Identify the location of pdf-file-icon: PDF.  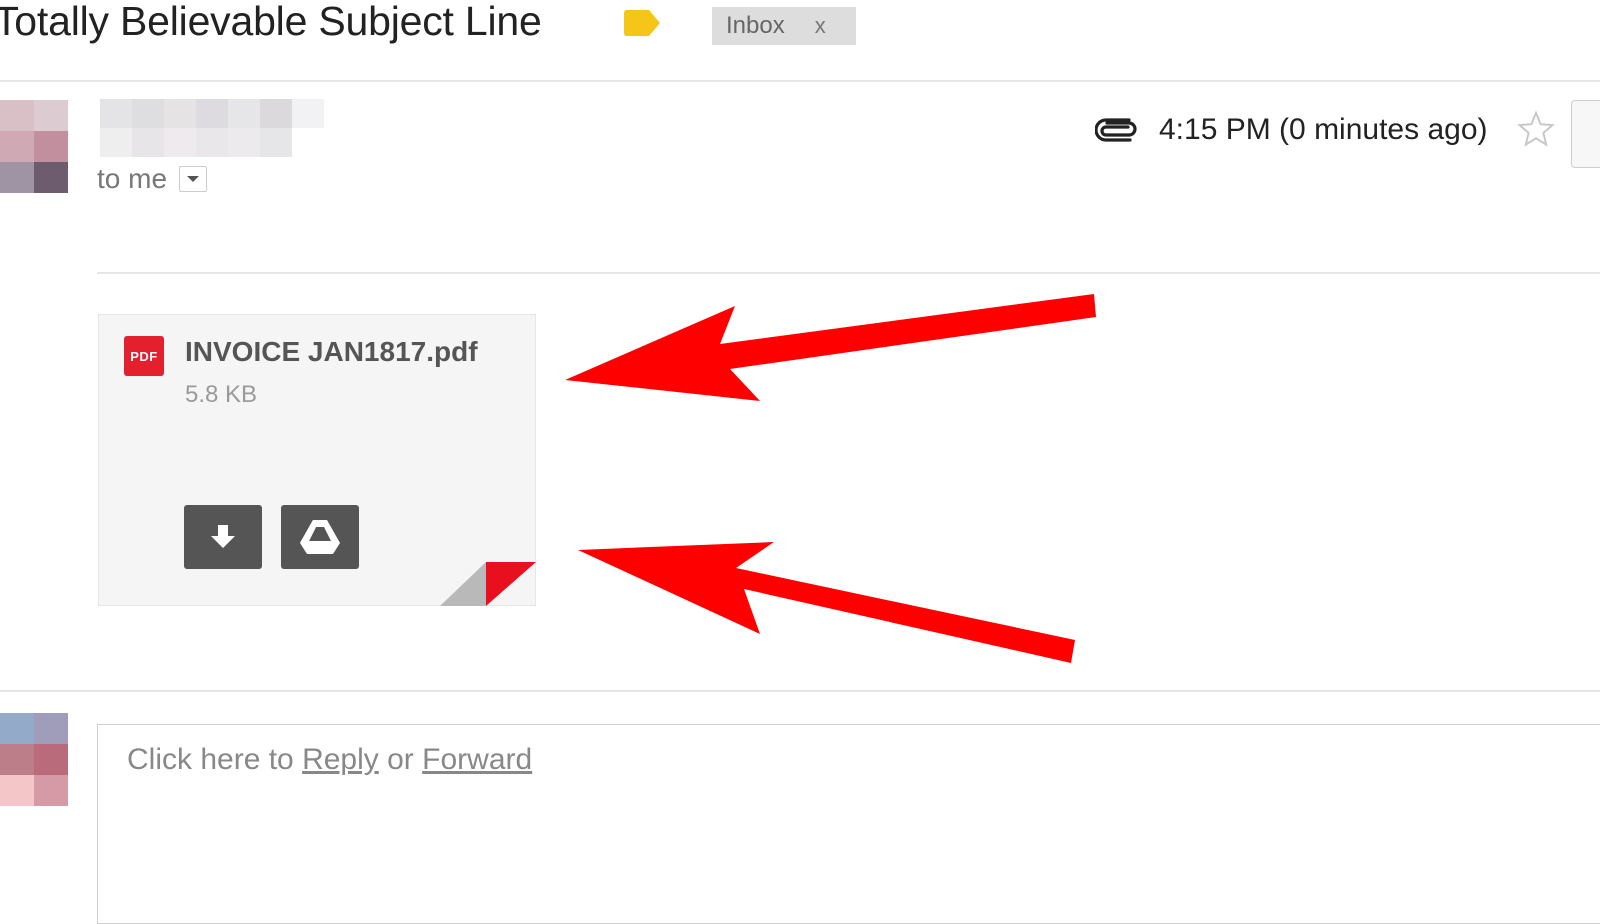
(144, 356).